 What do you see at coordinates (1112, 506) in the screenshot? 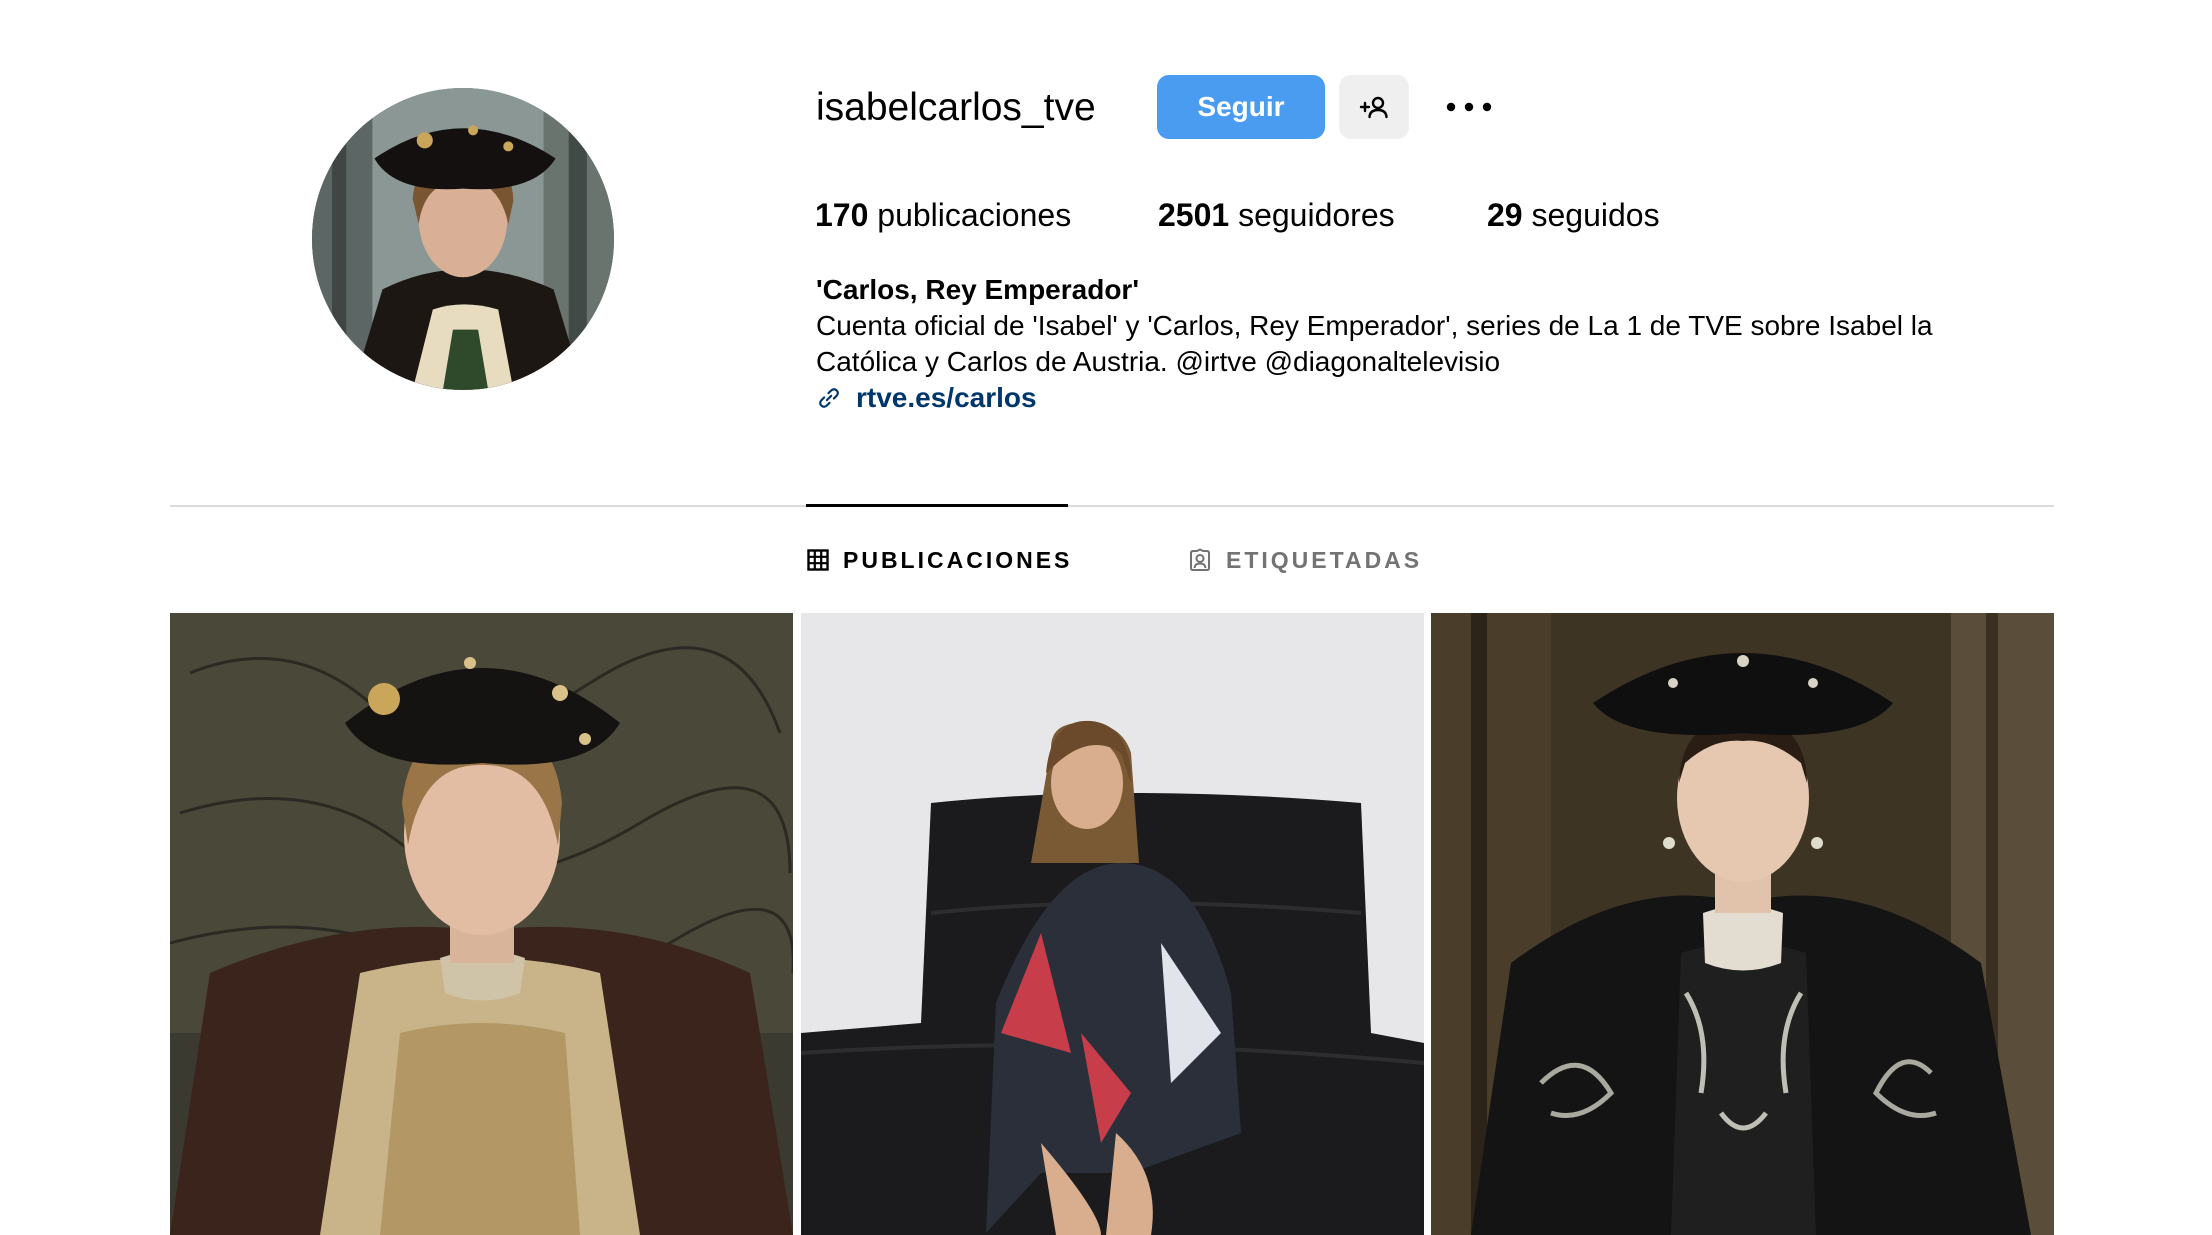
I see `tabs-divider` at bounding box center [1112, 506].